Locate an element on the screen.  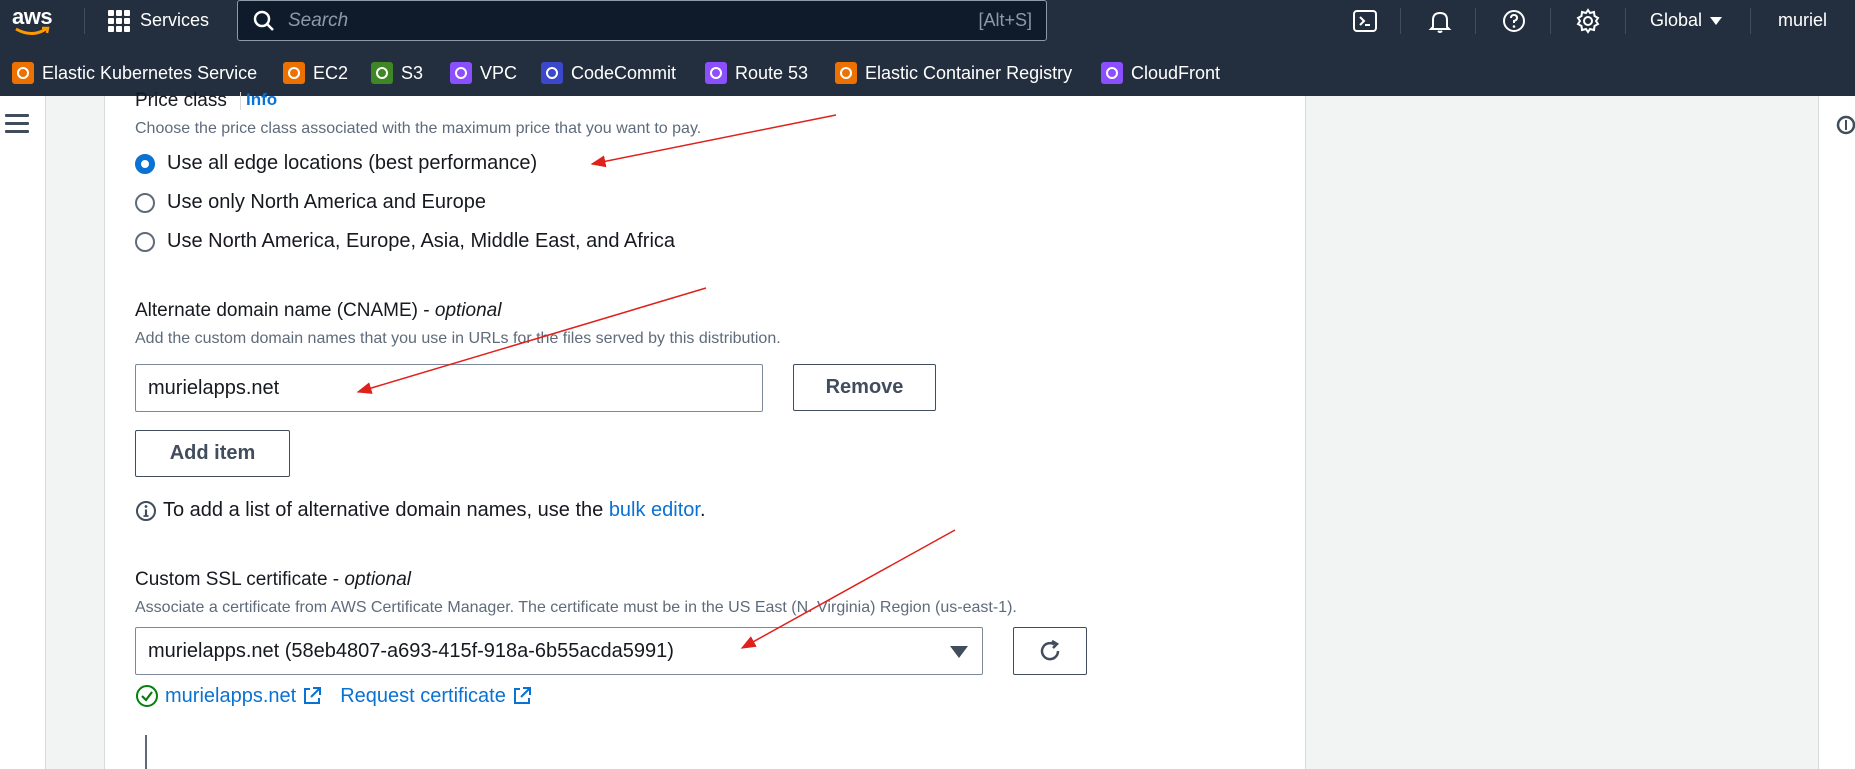
price-class-option-na-eu: Use only North America and Europe is located at coordinates (310, 202).